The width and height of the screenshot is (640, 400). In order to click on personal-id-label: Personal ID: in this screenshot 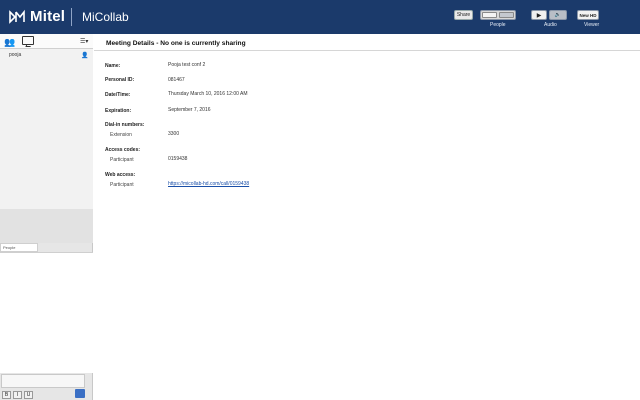, I will do `click(120, 80)`.